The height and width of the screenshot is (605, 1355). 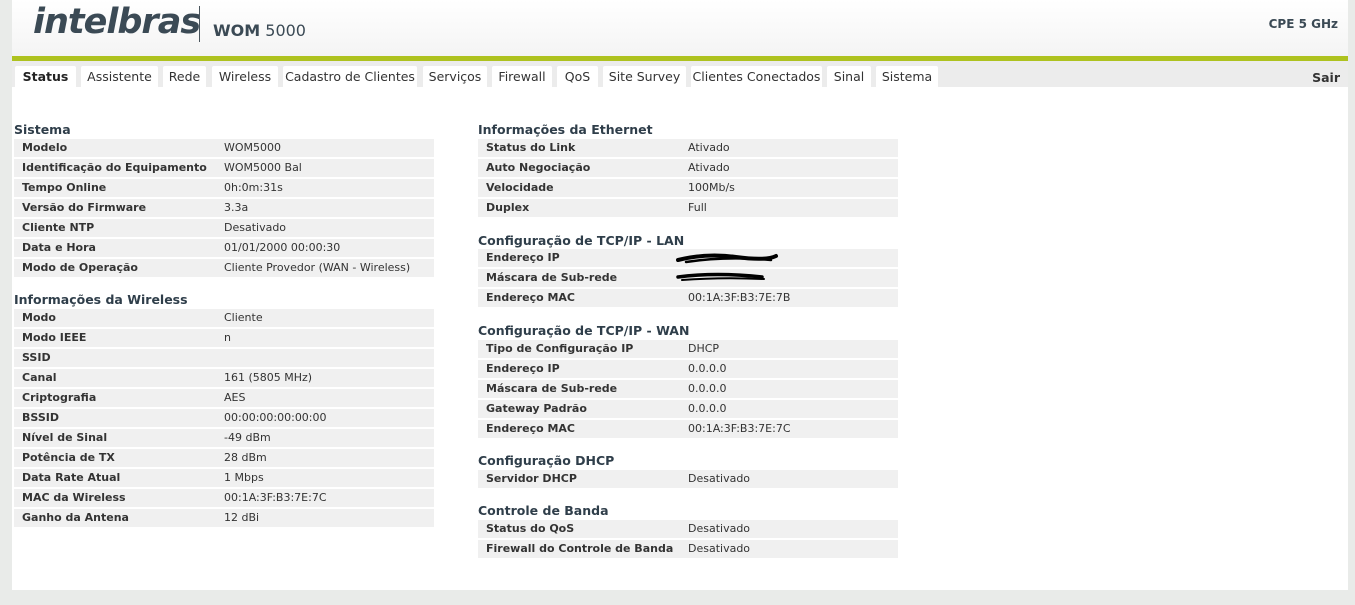 What do you see at coordinates (245, 457) in the screenshot?
I see `row-value: 28 dBm` at bounding box center [245, 457].